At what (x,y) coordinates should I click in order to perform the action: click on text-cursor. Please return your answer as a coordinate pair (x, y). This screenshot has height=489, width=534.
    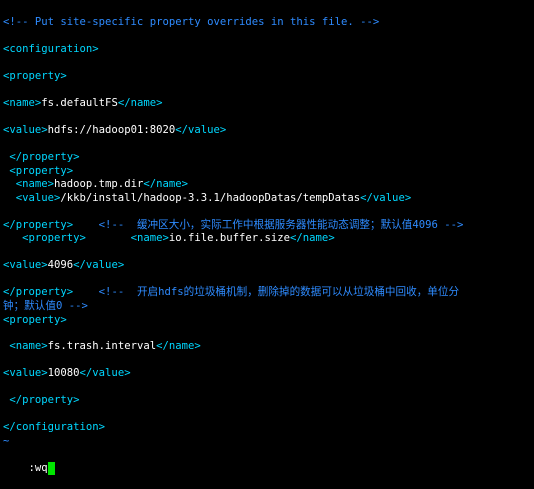
    Looking at the image, I should click on (51, 468).